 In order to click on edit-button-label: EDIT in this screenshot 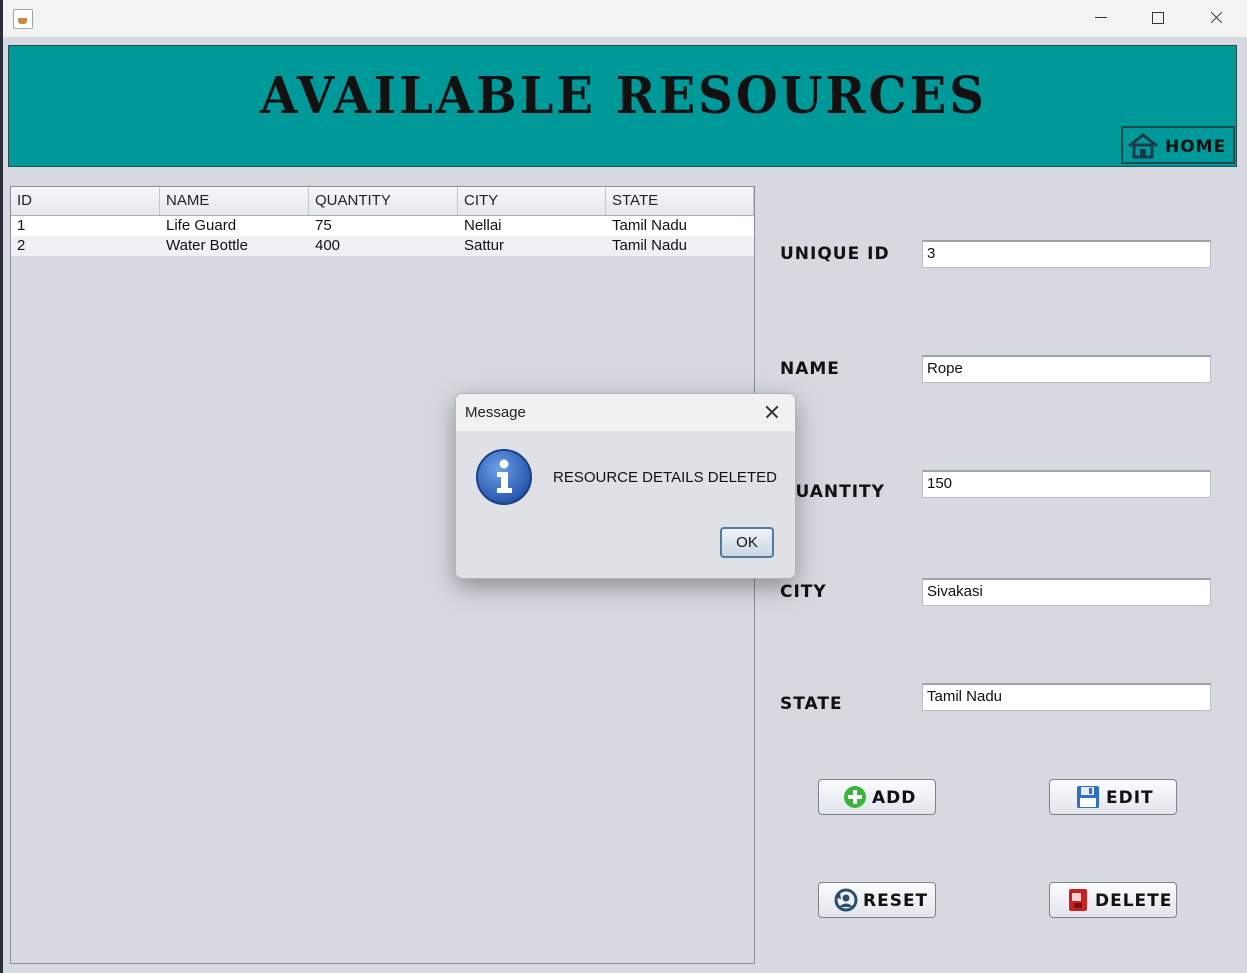, I will do `click(1130, 798)`.